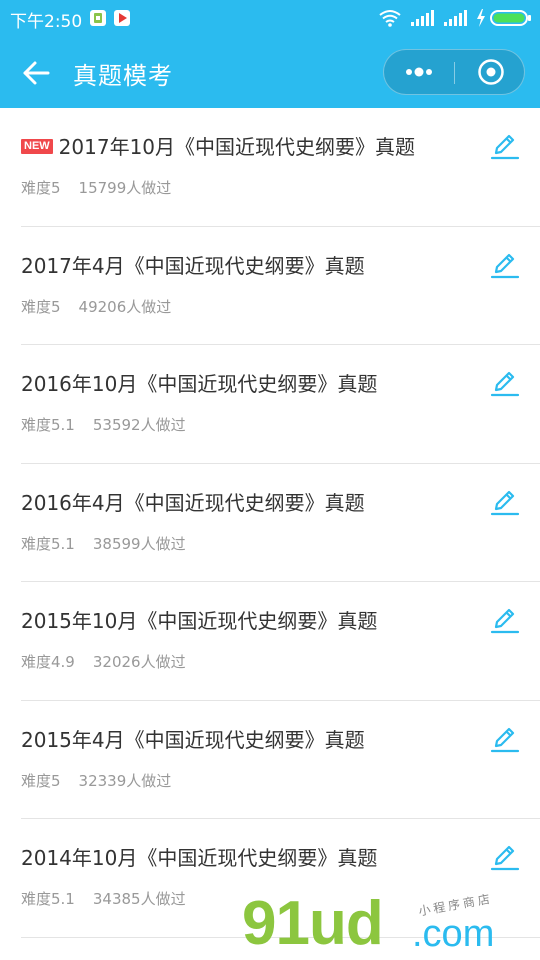 The width and height of the screenshot is (540, 960). I want to click on charging-icon, so click(481, 18).